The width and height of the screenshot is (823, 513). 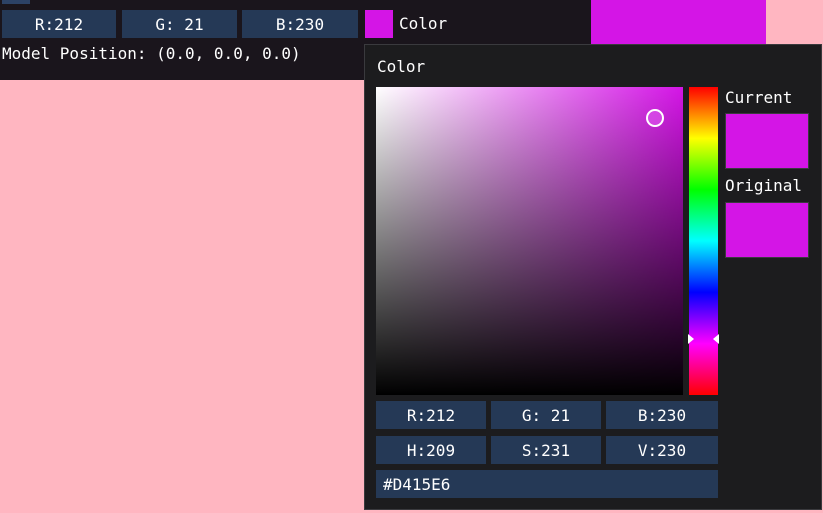 What do you see at coordinates (151, 53) in the screenshot?
I see `model-position-text: Model Position: (0.0, 0.0, 0.0)` at bounding box center [151, 53].